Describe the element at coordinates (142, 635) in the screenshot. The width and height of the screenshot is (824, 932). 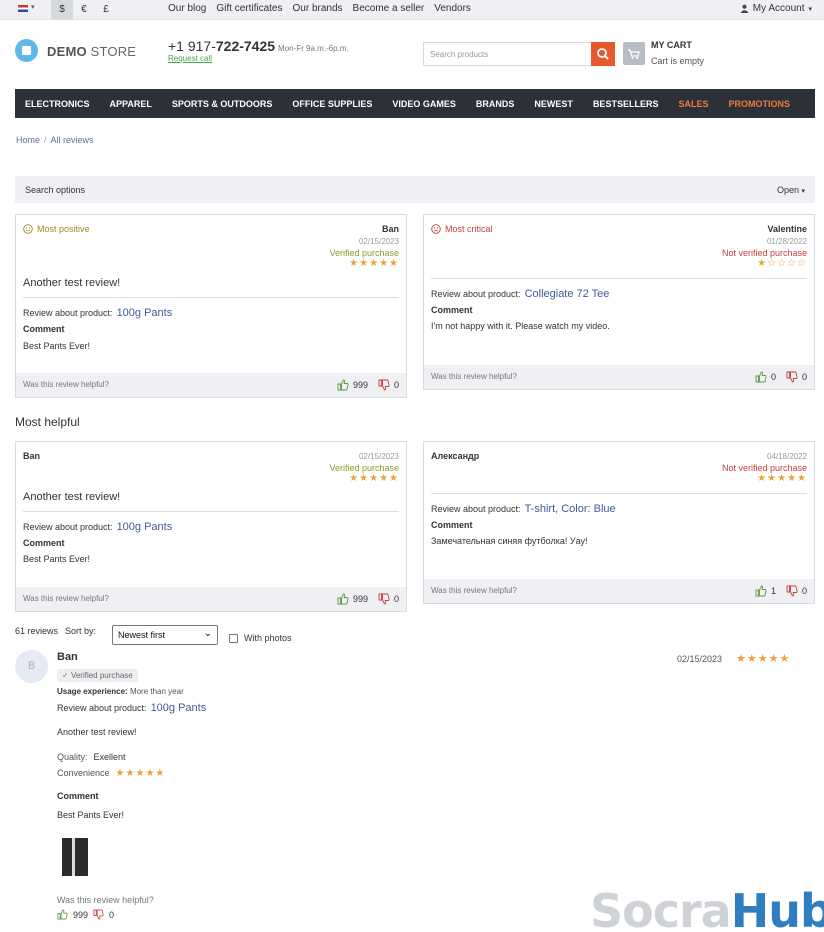
I see `sort-select-value: Newest first` at that location.